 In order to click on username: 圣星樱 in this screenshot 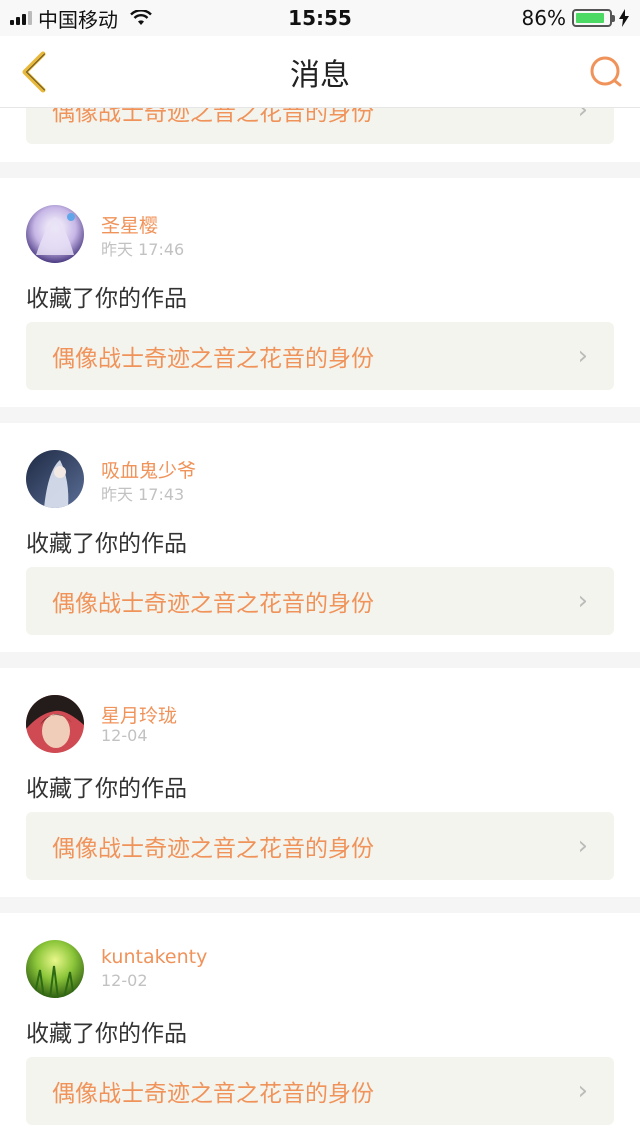, I will do `click(129, 224)`.